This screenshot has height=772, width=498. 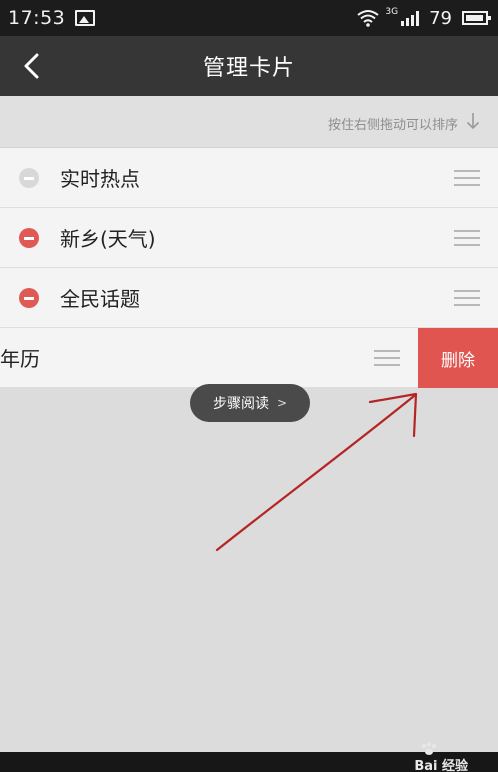 What do you see at coordinates (85, 18) in the screenshot?
I see `image-notification-icon` at bounding box center [85, 18].